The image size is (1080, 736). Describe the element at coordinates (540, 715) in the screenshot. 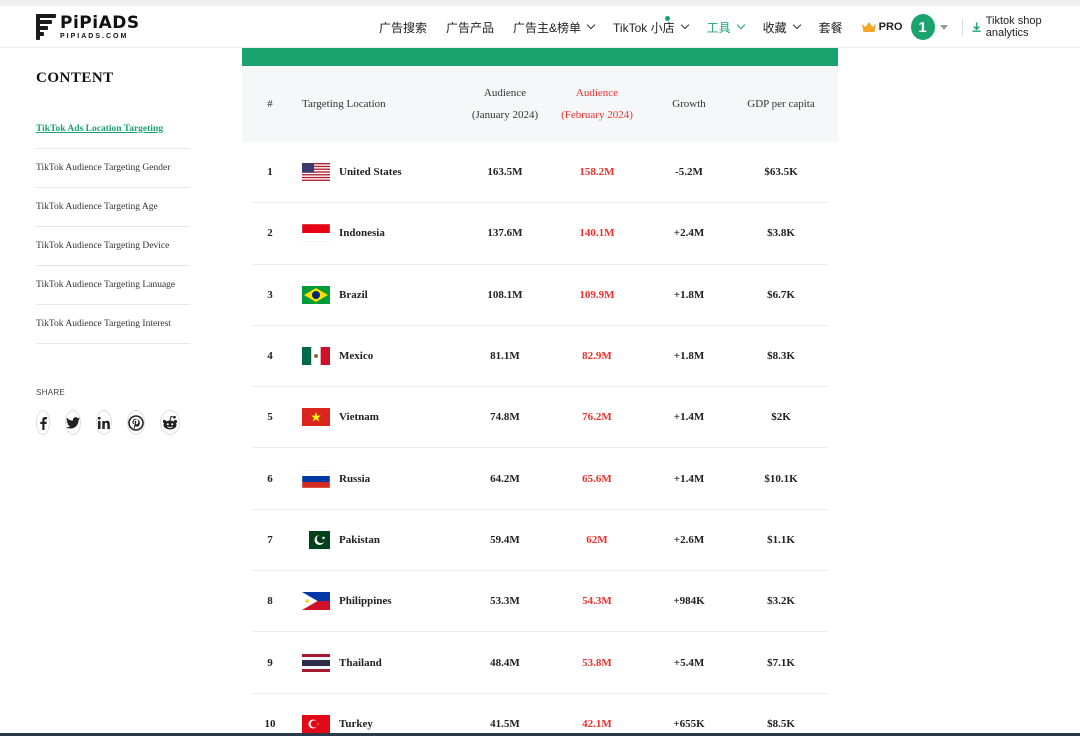

I see `table-row: 10 Turkey 41.5M 42.1M +655K $8.5K` at that location.